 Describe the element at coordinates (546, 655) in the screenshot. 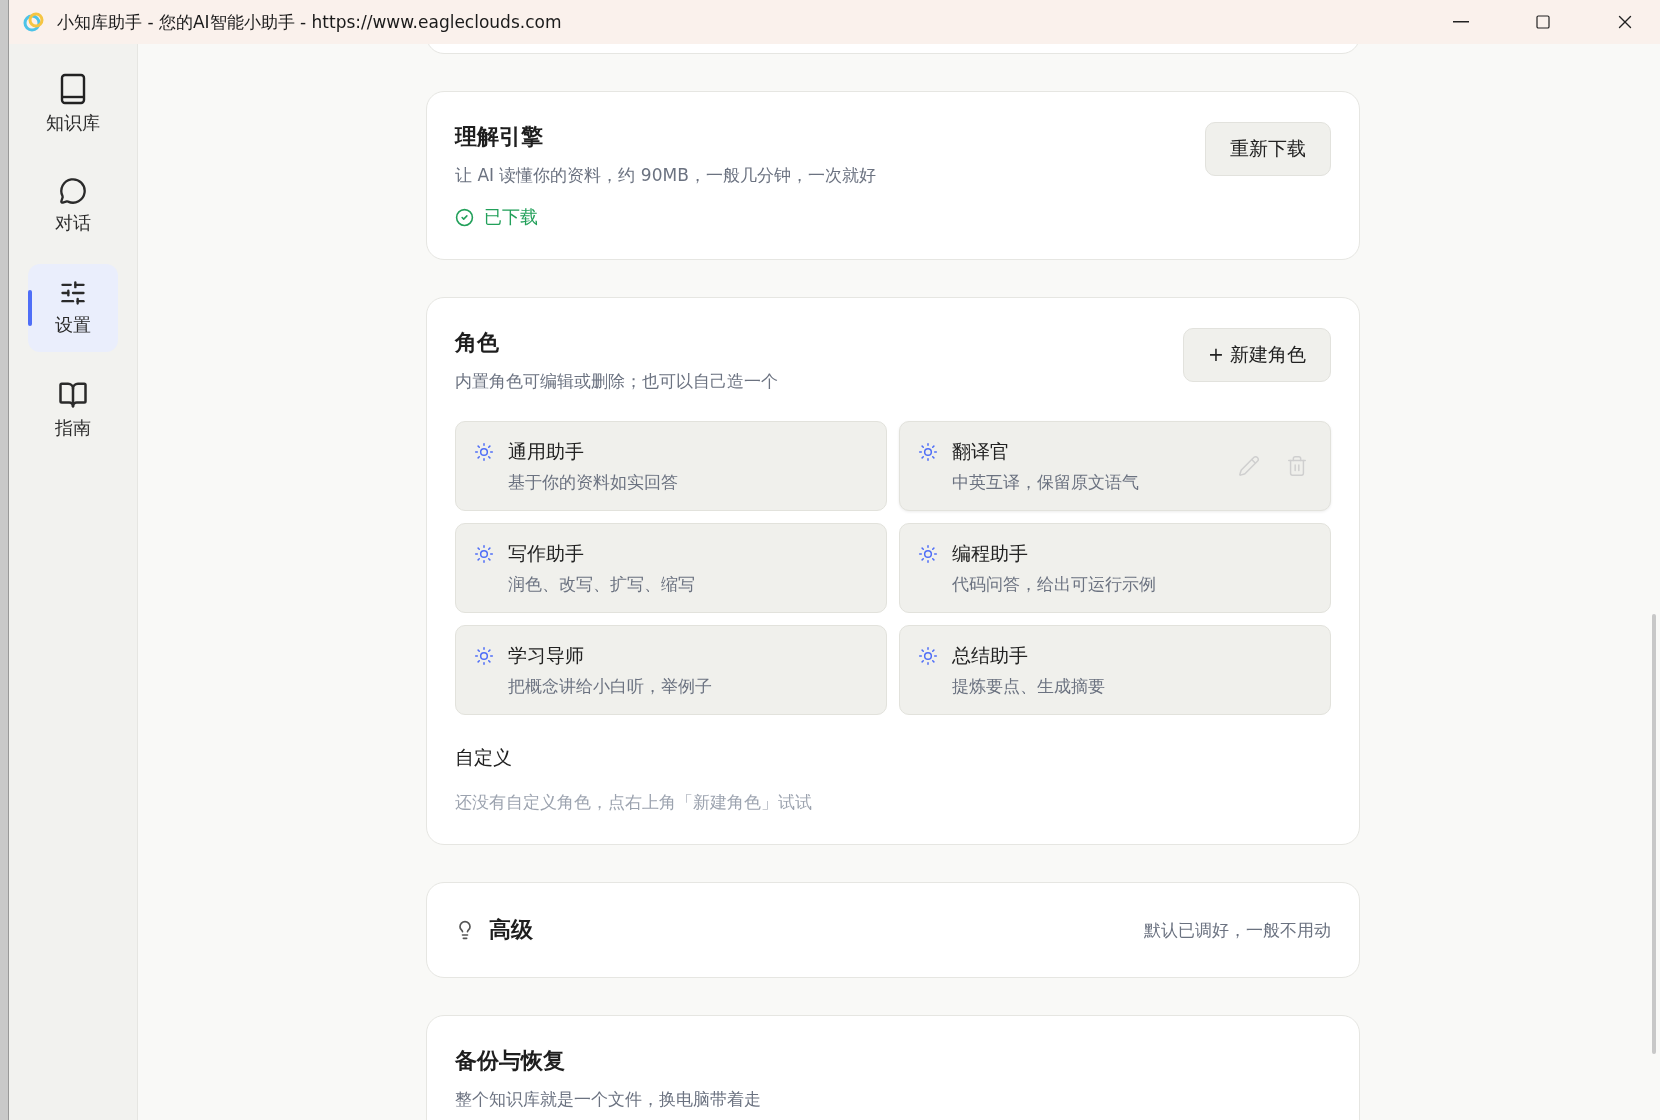

I see `role-name: 学习导师` at that location.